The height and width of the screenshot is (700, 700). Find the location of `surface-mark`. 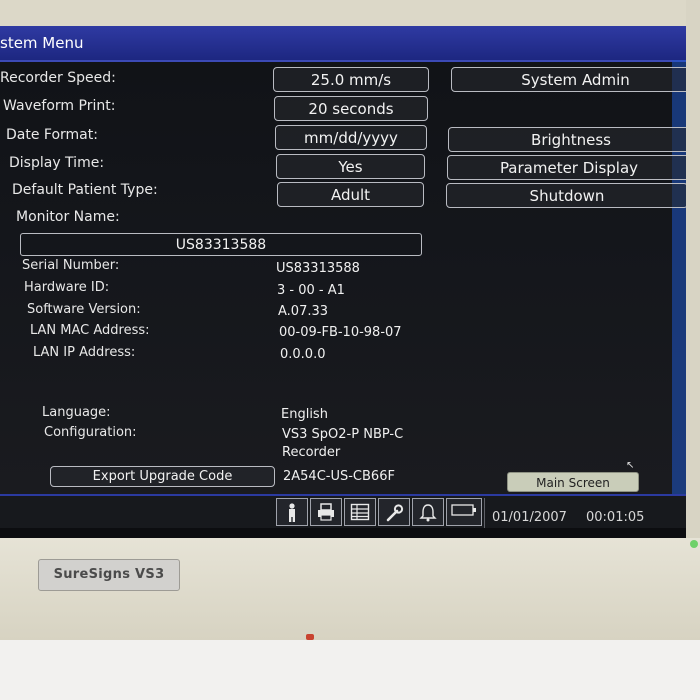

surface-mark is located at coordinates (310, 637).